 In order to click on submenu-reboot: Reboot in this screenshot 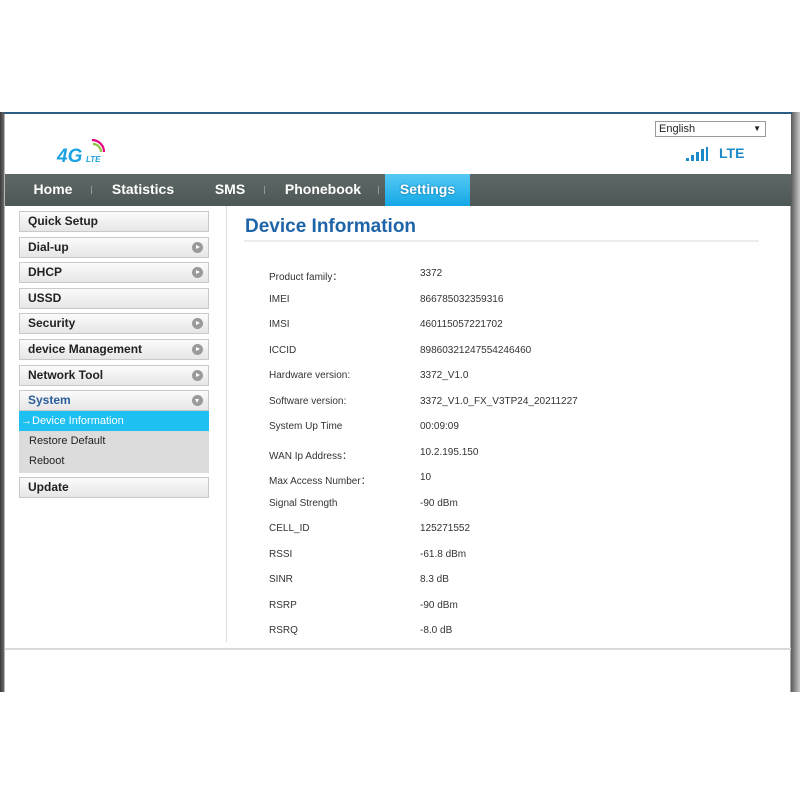, I will do `click(114, 461)`.